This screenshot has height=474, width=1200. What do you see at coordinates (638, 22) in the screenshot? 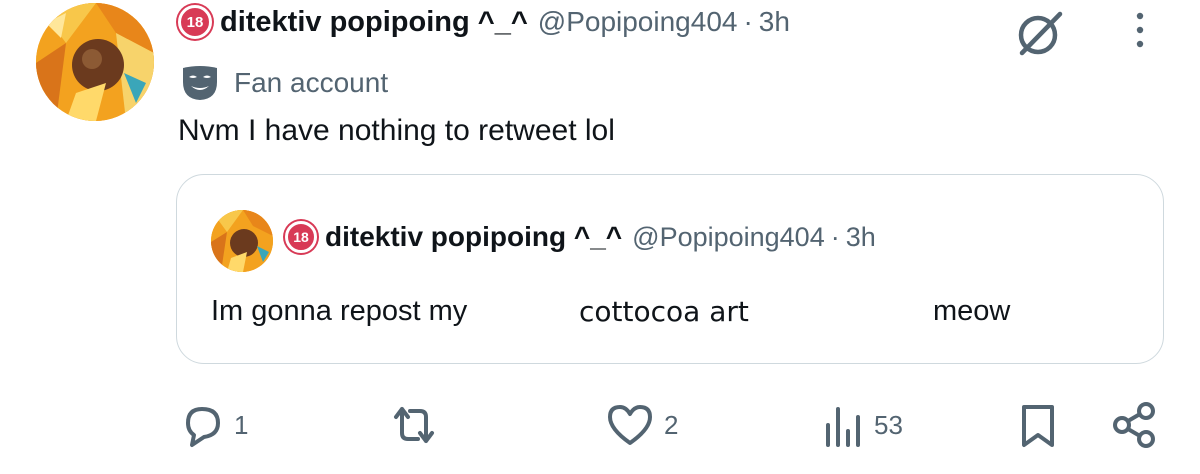
I see `handle: @Popipoing404` at bounding box center [638, 22].